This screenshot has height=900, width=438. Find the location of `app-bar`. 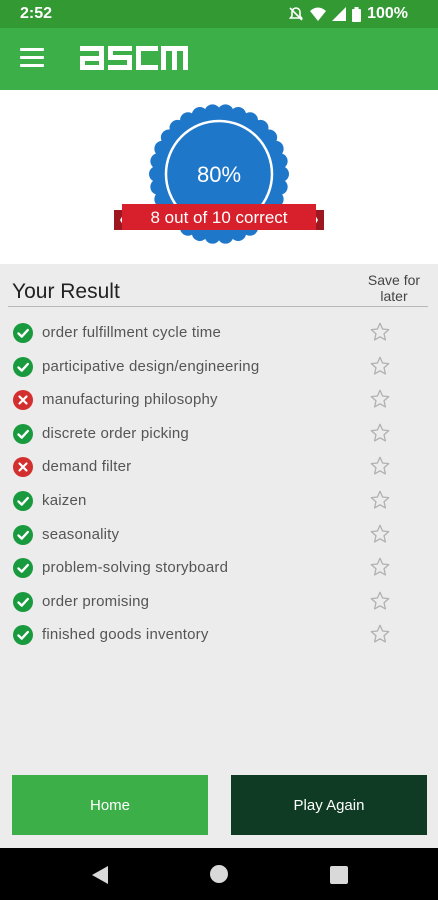

app-bar is located at coordinates (219, 59).